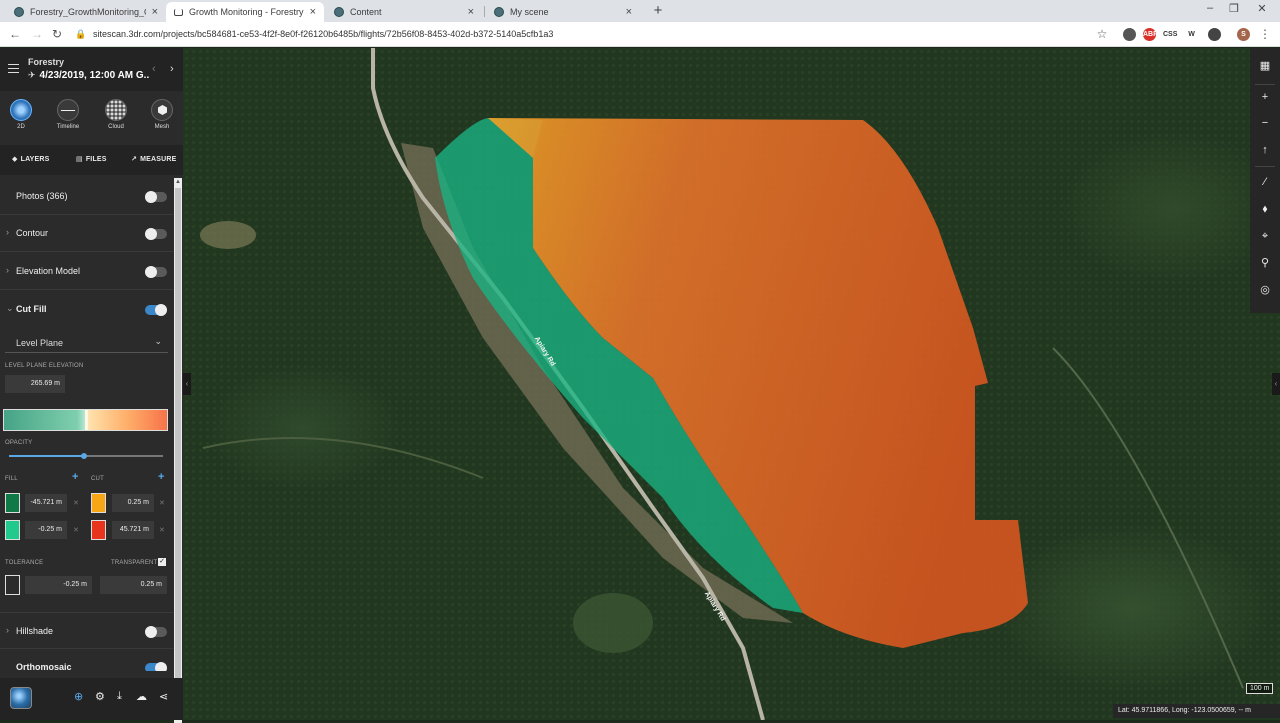 This screenshot has width=1280, height=723. What do you see at coordinates (1265, 97) in the screenshot?
I see `zoom-in-icon: +` at bounding box center [1265, 97].